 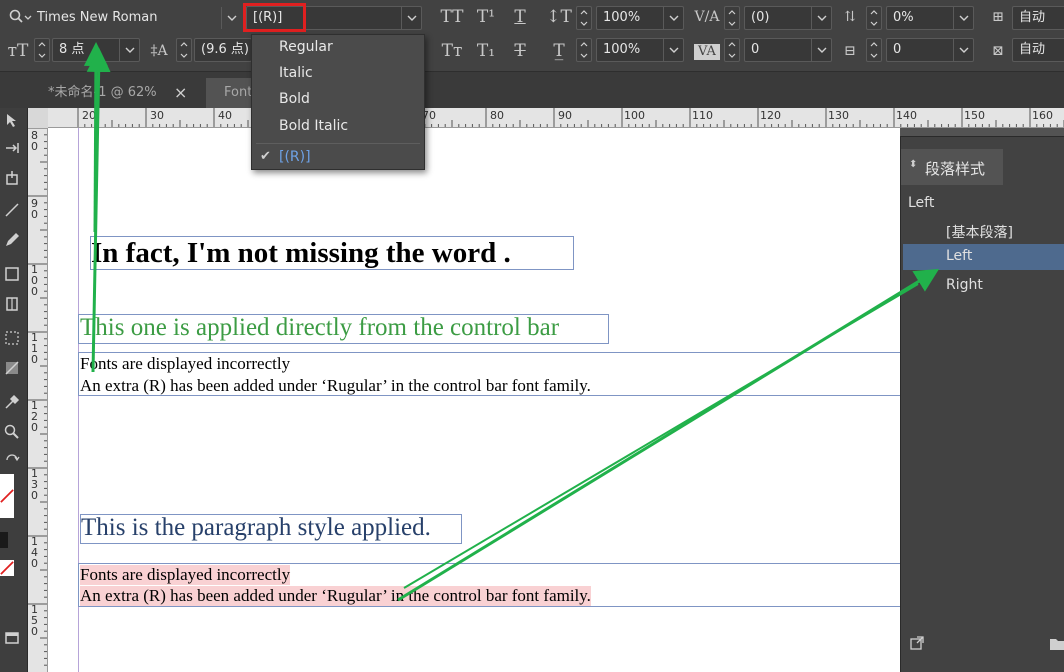 What do you see at coordinates (72, 49) in the screenshot?
I see `font-size-value: 8 点` at bounding box center [72, 49].